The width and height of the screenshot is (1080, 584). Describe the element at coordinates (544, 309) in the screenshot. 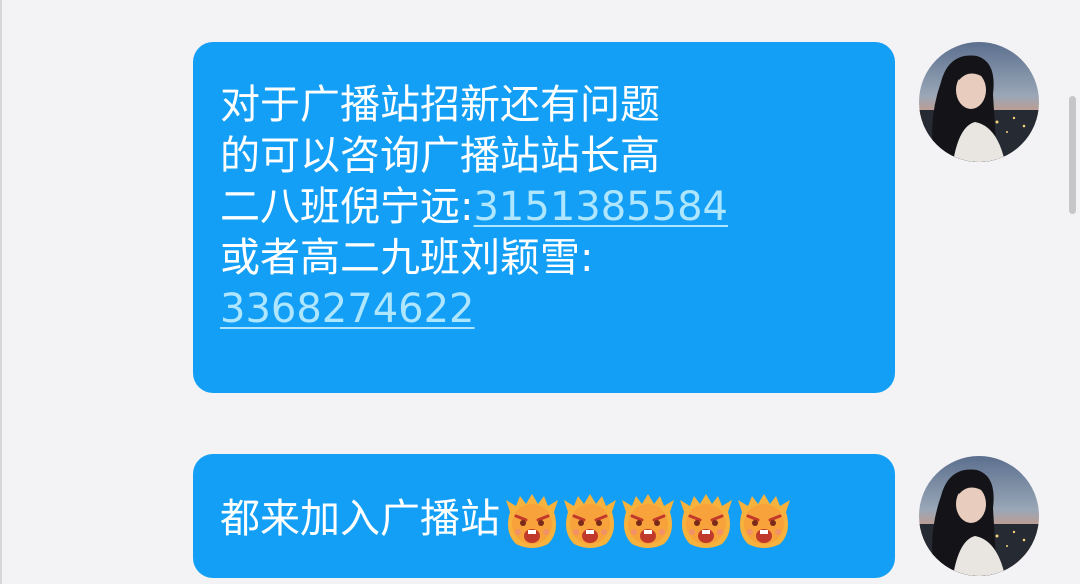

I see `message-line: 3368274622` at that location.